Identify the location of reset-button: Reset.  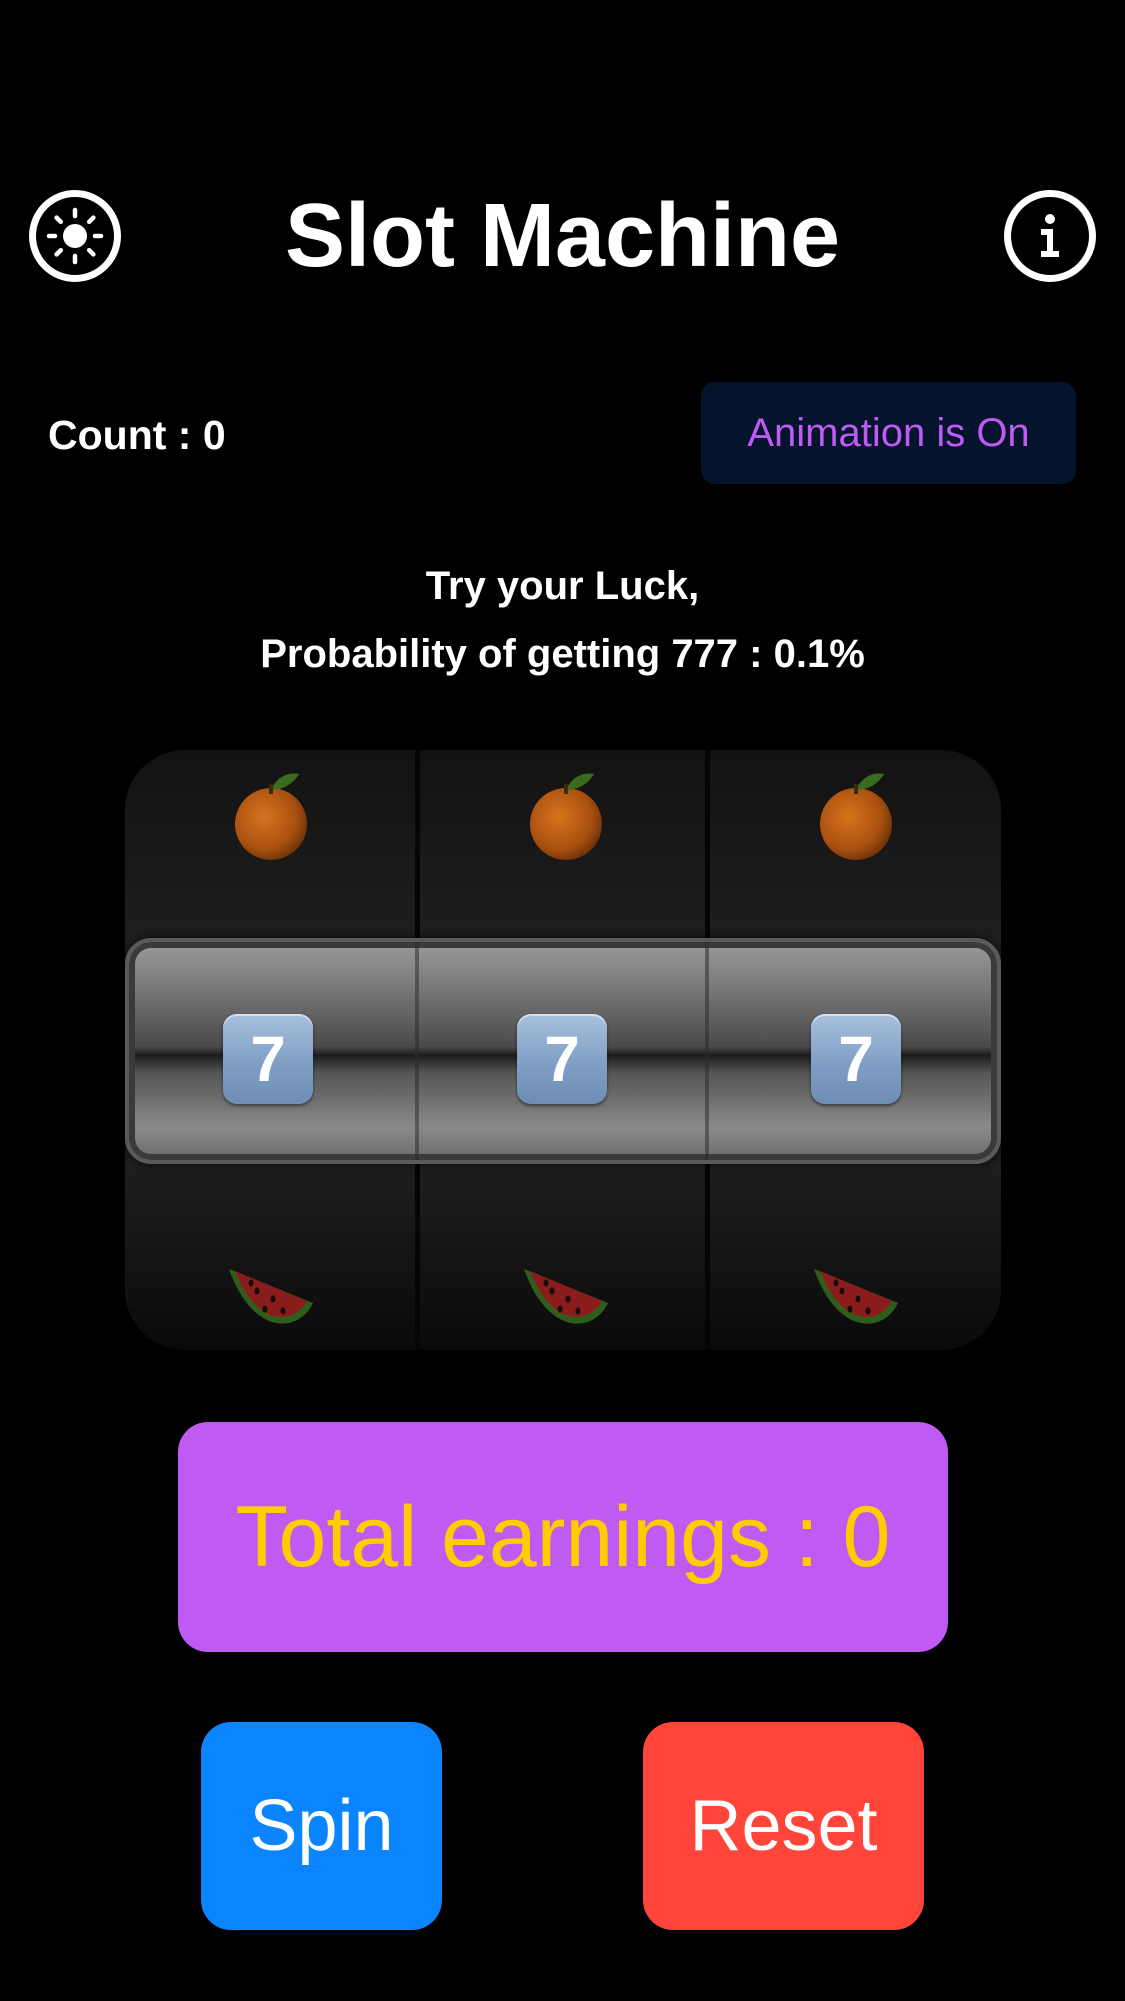
(783, 1826).